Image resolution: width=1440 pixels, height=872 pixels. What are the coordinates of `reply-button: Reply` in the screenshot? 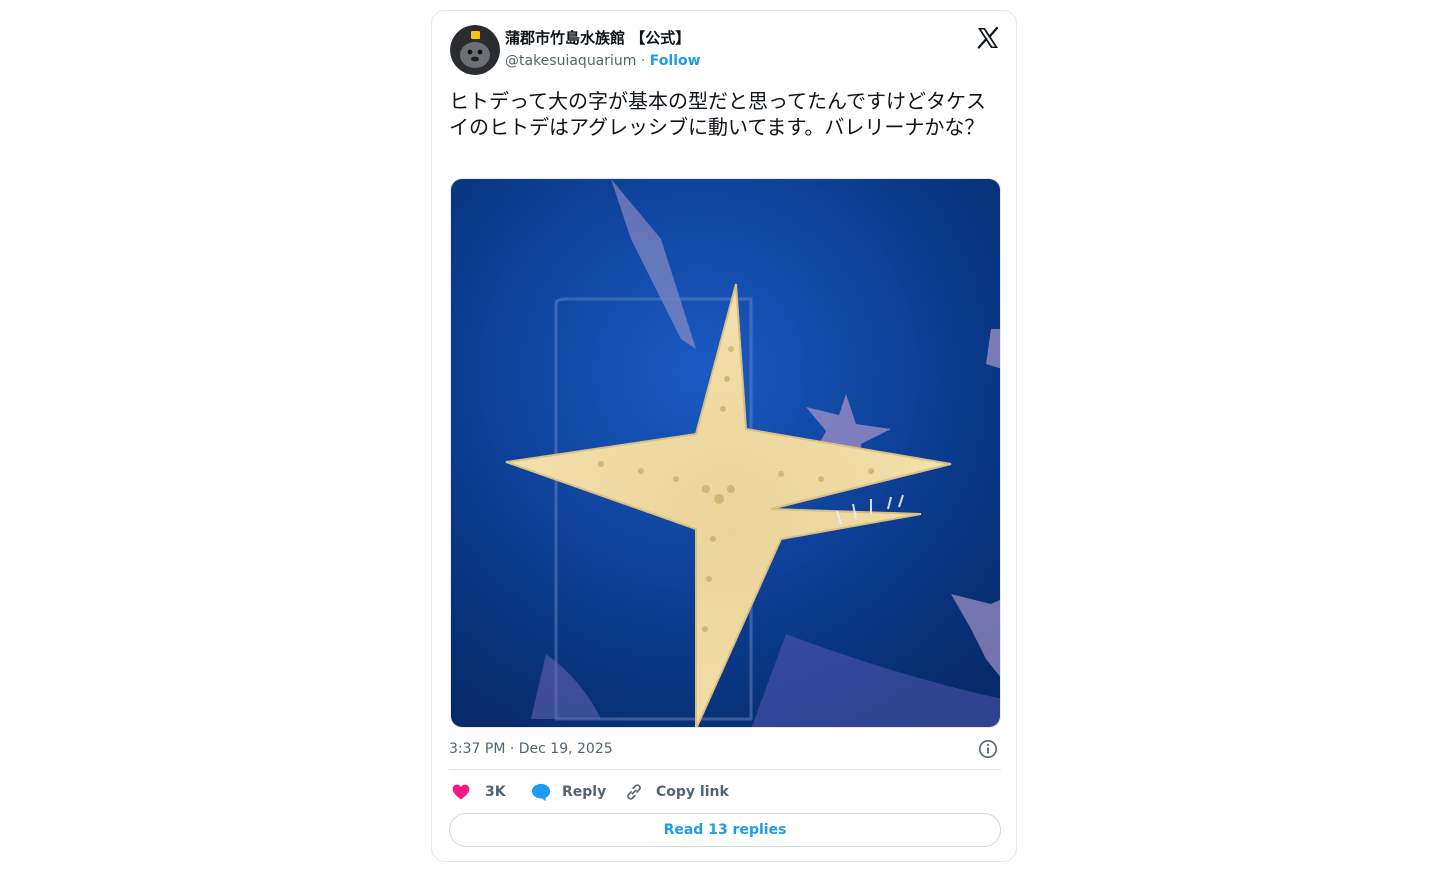 It's located at (568, 792).